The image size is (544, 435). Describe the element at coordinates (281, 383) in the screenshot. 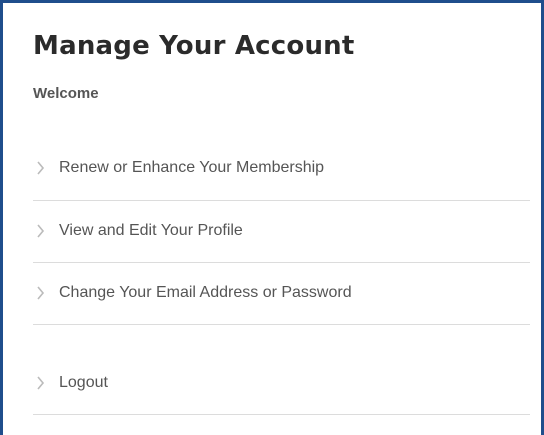

I see `menu-item-logout: Logout` at that location.